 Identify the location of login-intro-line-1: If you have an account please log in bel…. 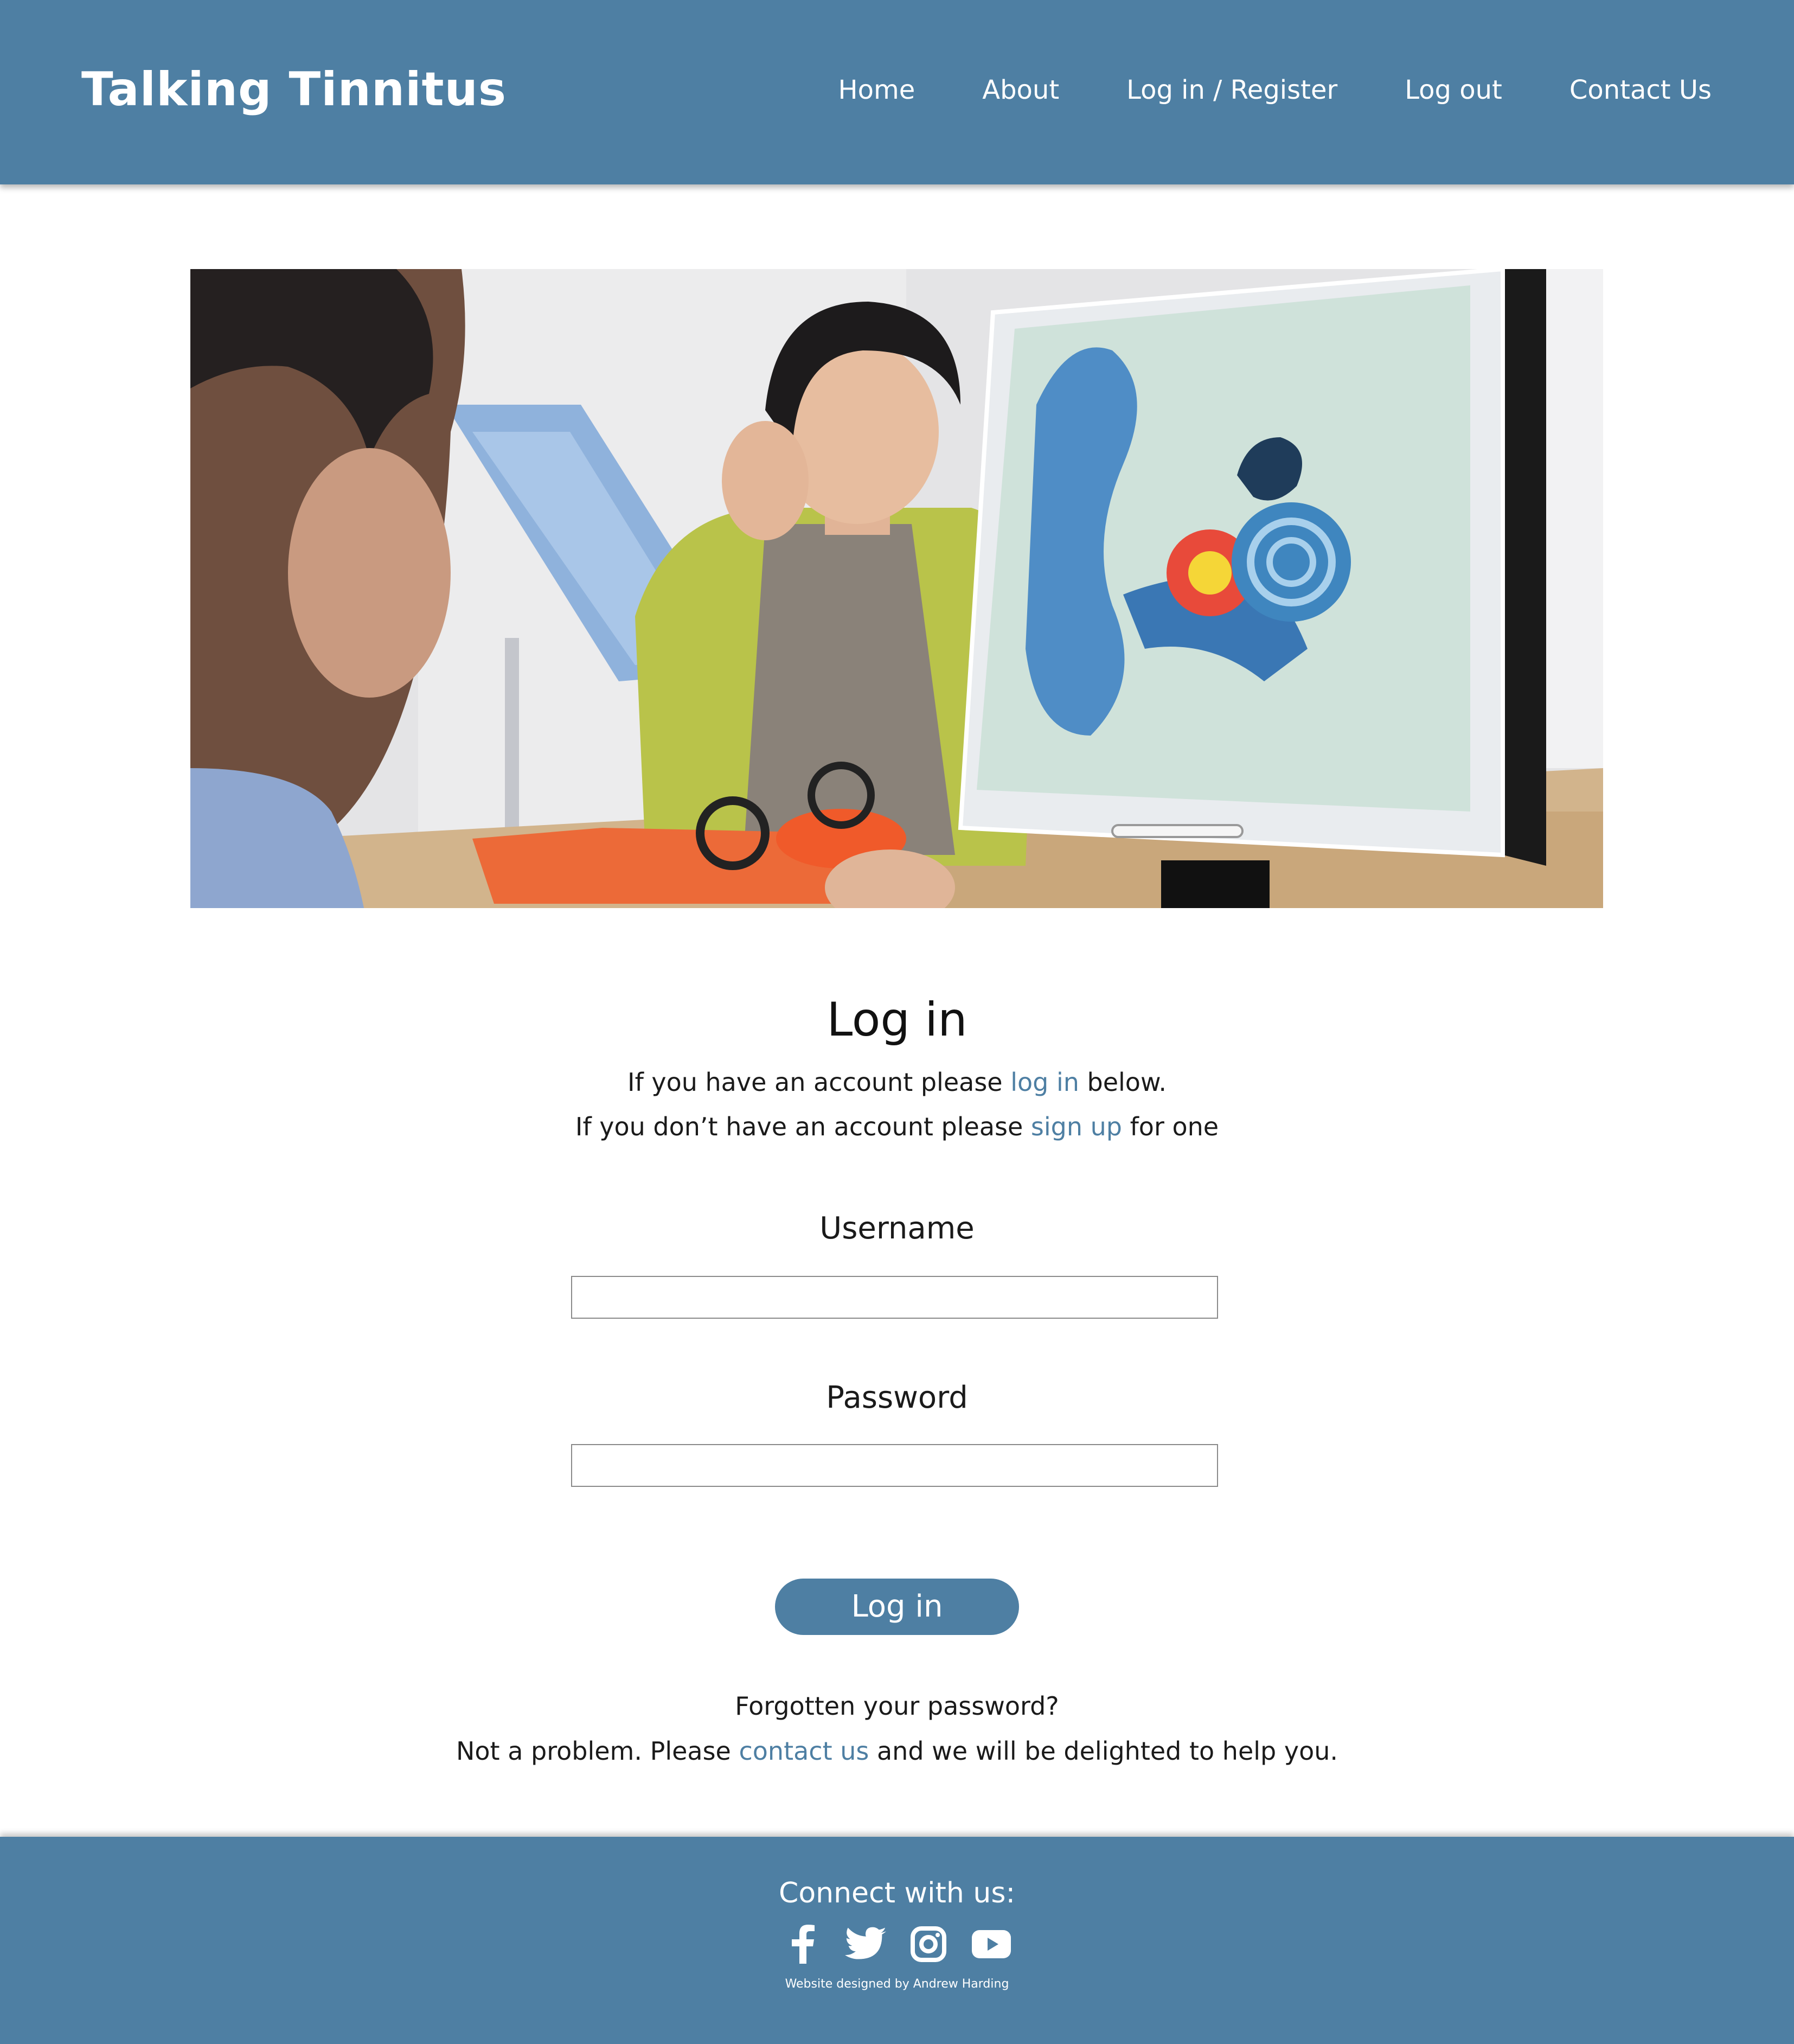
(897, 1082).